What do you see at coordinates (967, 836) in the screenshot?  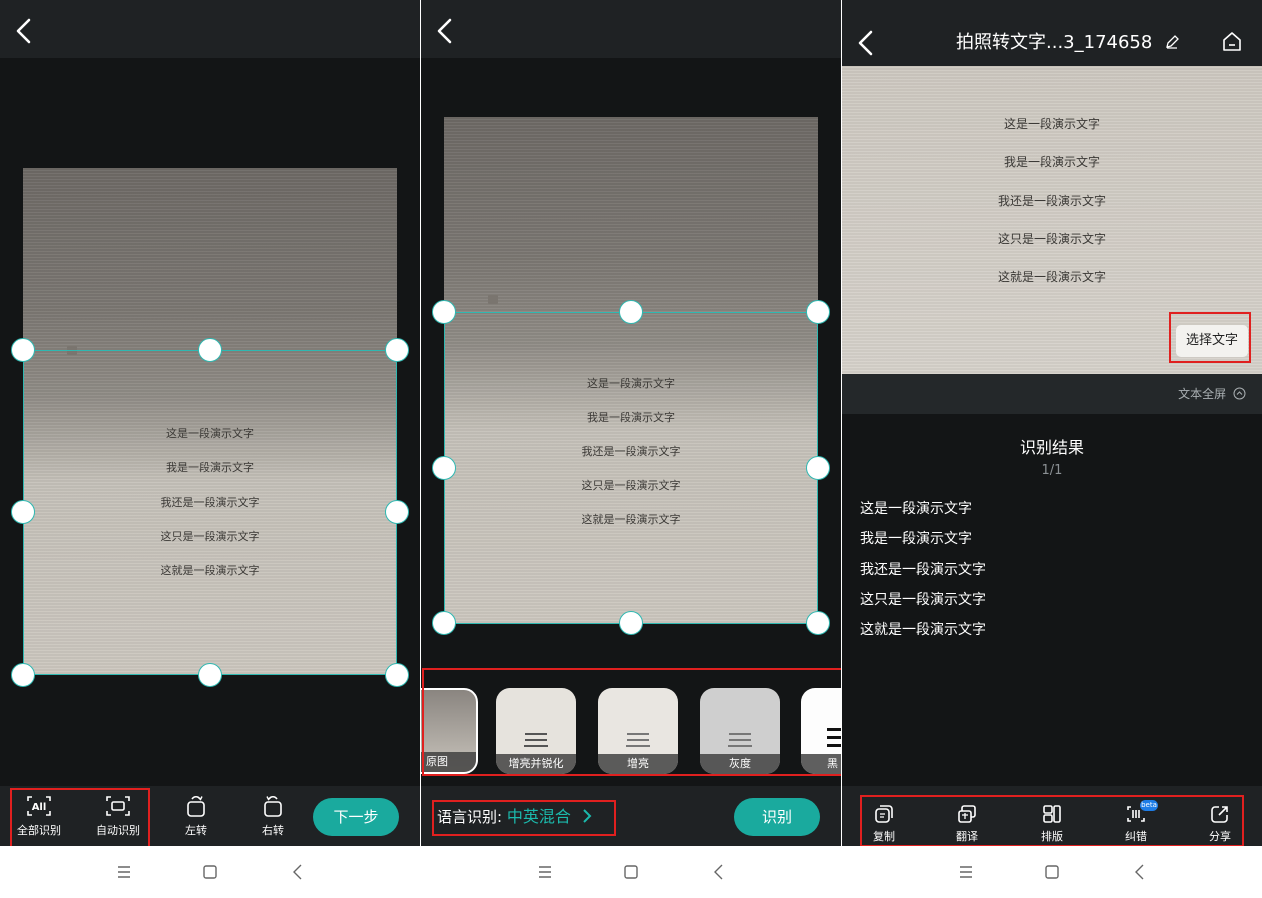 I see `translate-label: 翻译` at bounding box center [967, 836].